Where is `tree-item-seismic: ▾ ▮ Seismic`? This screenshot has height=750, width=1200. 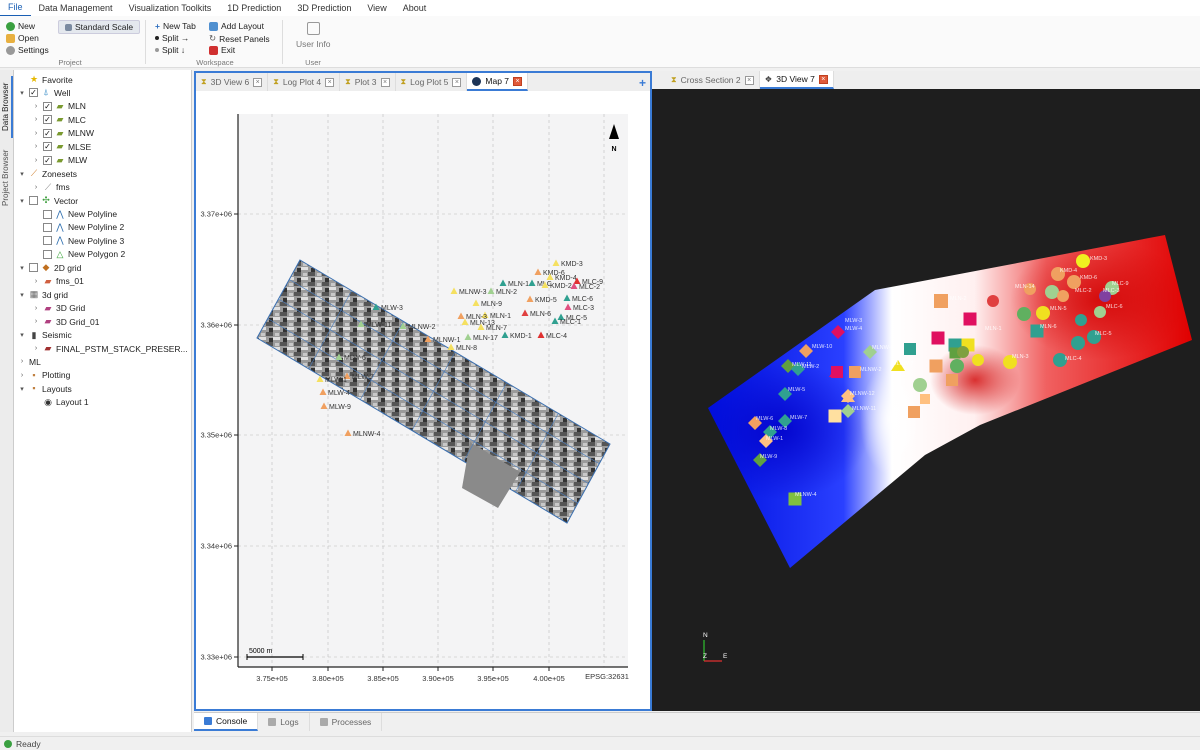
tree-item-seismic: ▾ ▮ Seismic is located at coordinates (45, 335).